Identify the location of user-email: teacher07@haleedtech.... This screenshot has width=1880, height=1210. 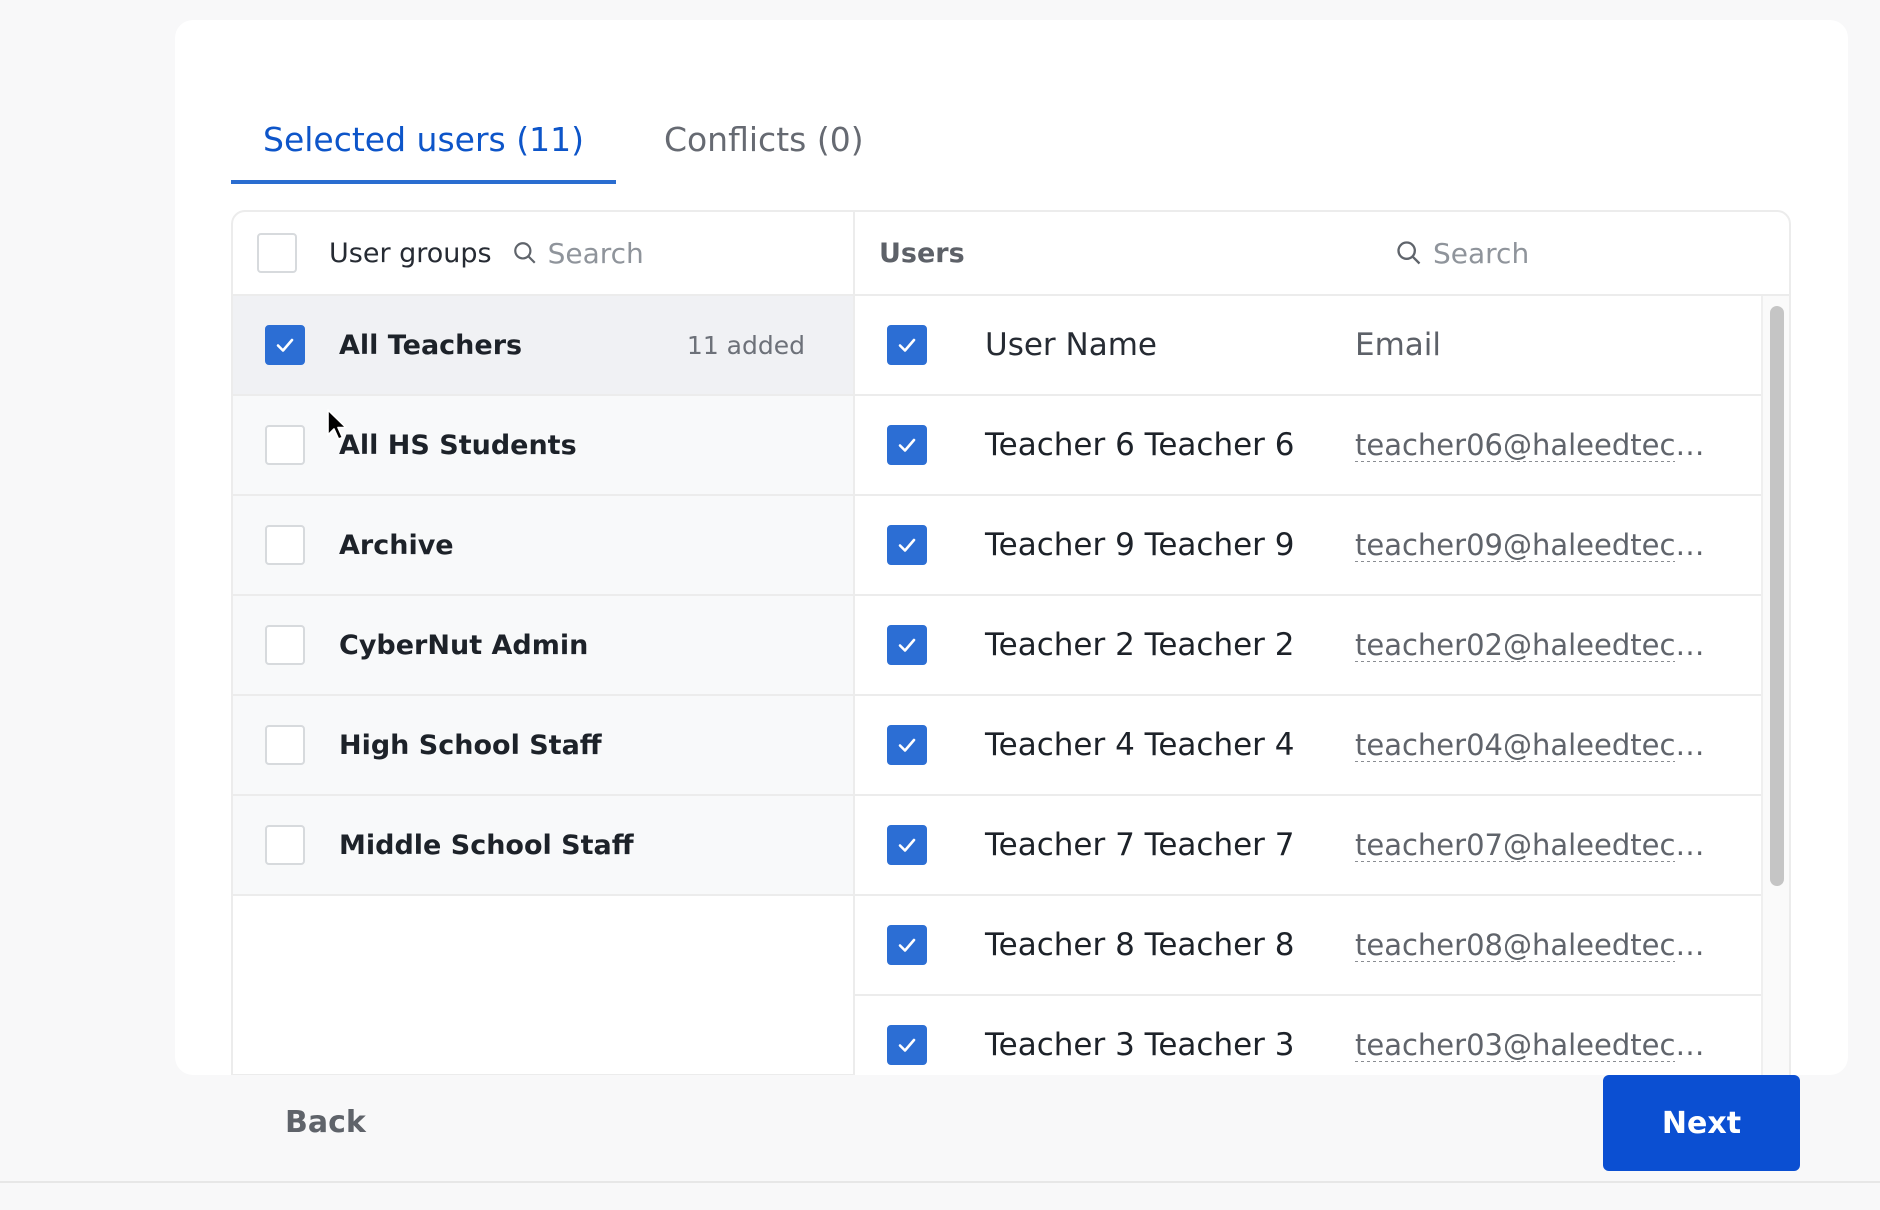
(1535, 845).